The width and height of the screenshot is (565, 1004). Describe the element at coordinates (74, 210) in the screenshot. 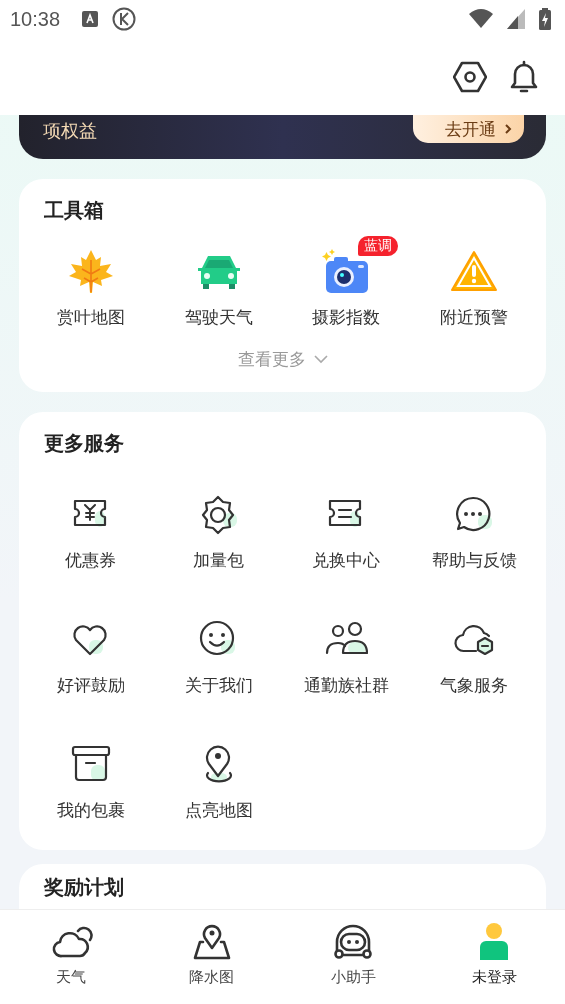

I see `toolbox-title: 工具箱` at that location.